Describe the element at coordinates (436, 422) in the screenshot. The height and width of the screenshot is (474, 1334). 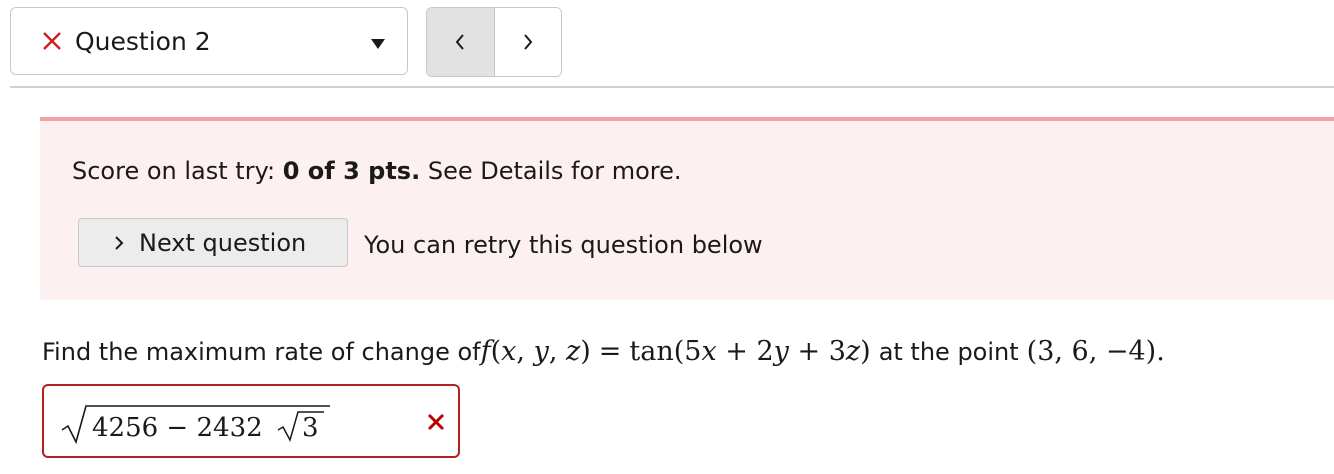
I see `incorrect-mark-icon` at that location.